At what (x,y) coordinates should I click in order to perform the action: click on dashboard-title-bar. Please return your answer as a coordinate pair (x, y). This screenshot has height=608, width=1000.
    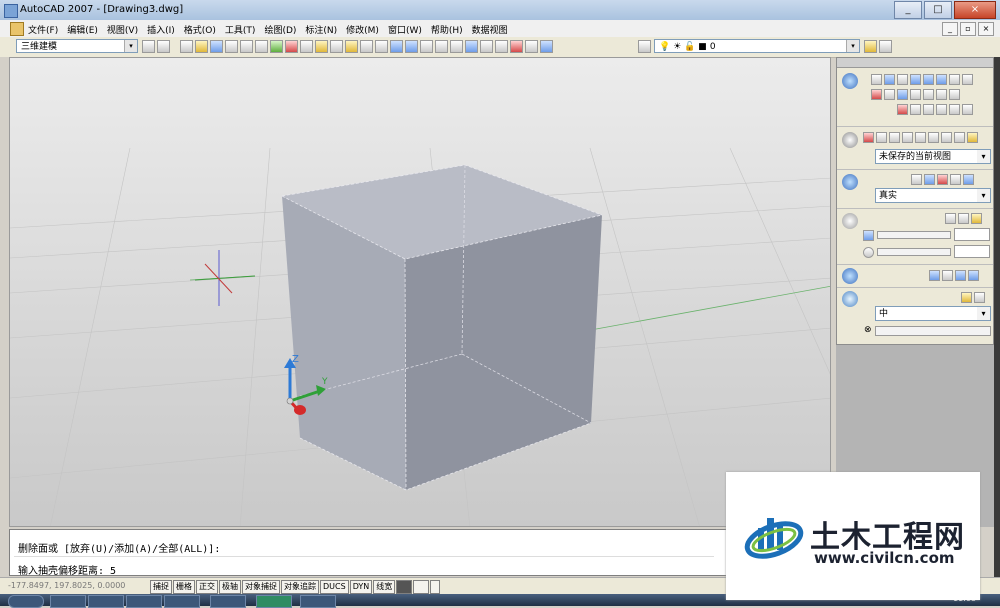
    Looking at the image, I should click on (915, 63).